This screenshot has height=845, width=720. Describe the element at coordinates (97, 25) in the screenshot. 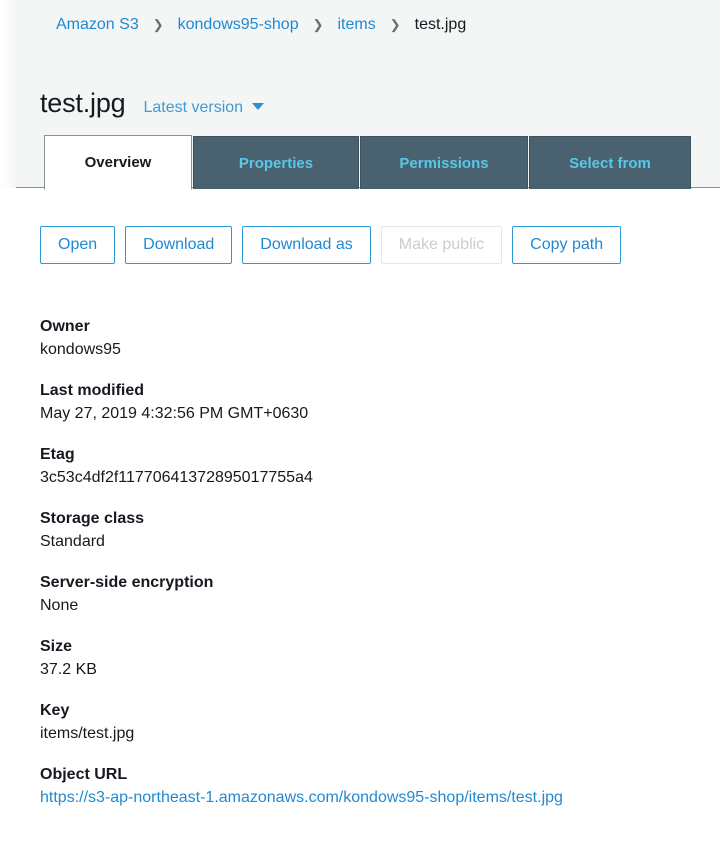

I see `breadcrumb-item-amazon-s3: Amazon S3` at that location.